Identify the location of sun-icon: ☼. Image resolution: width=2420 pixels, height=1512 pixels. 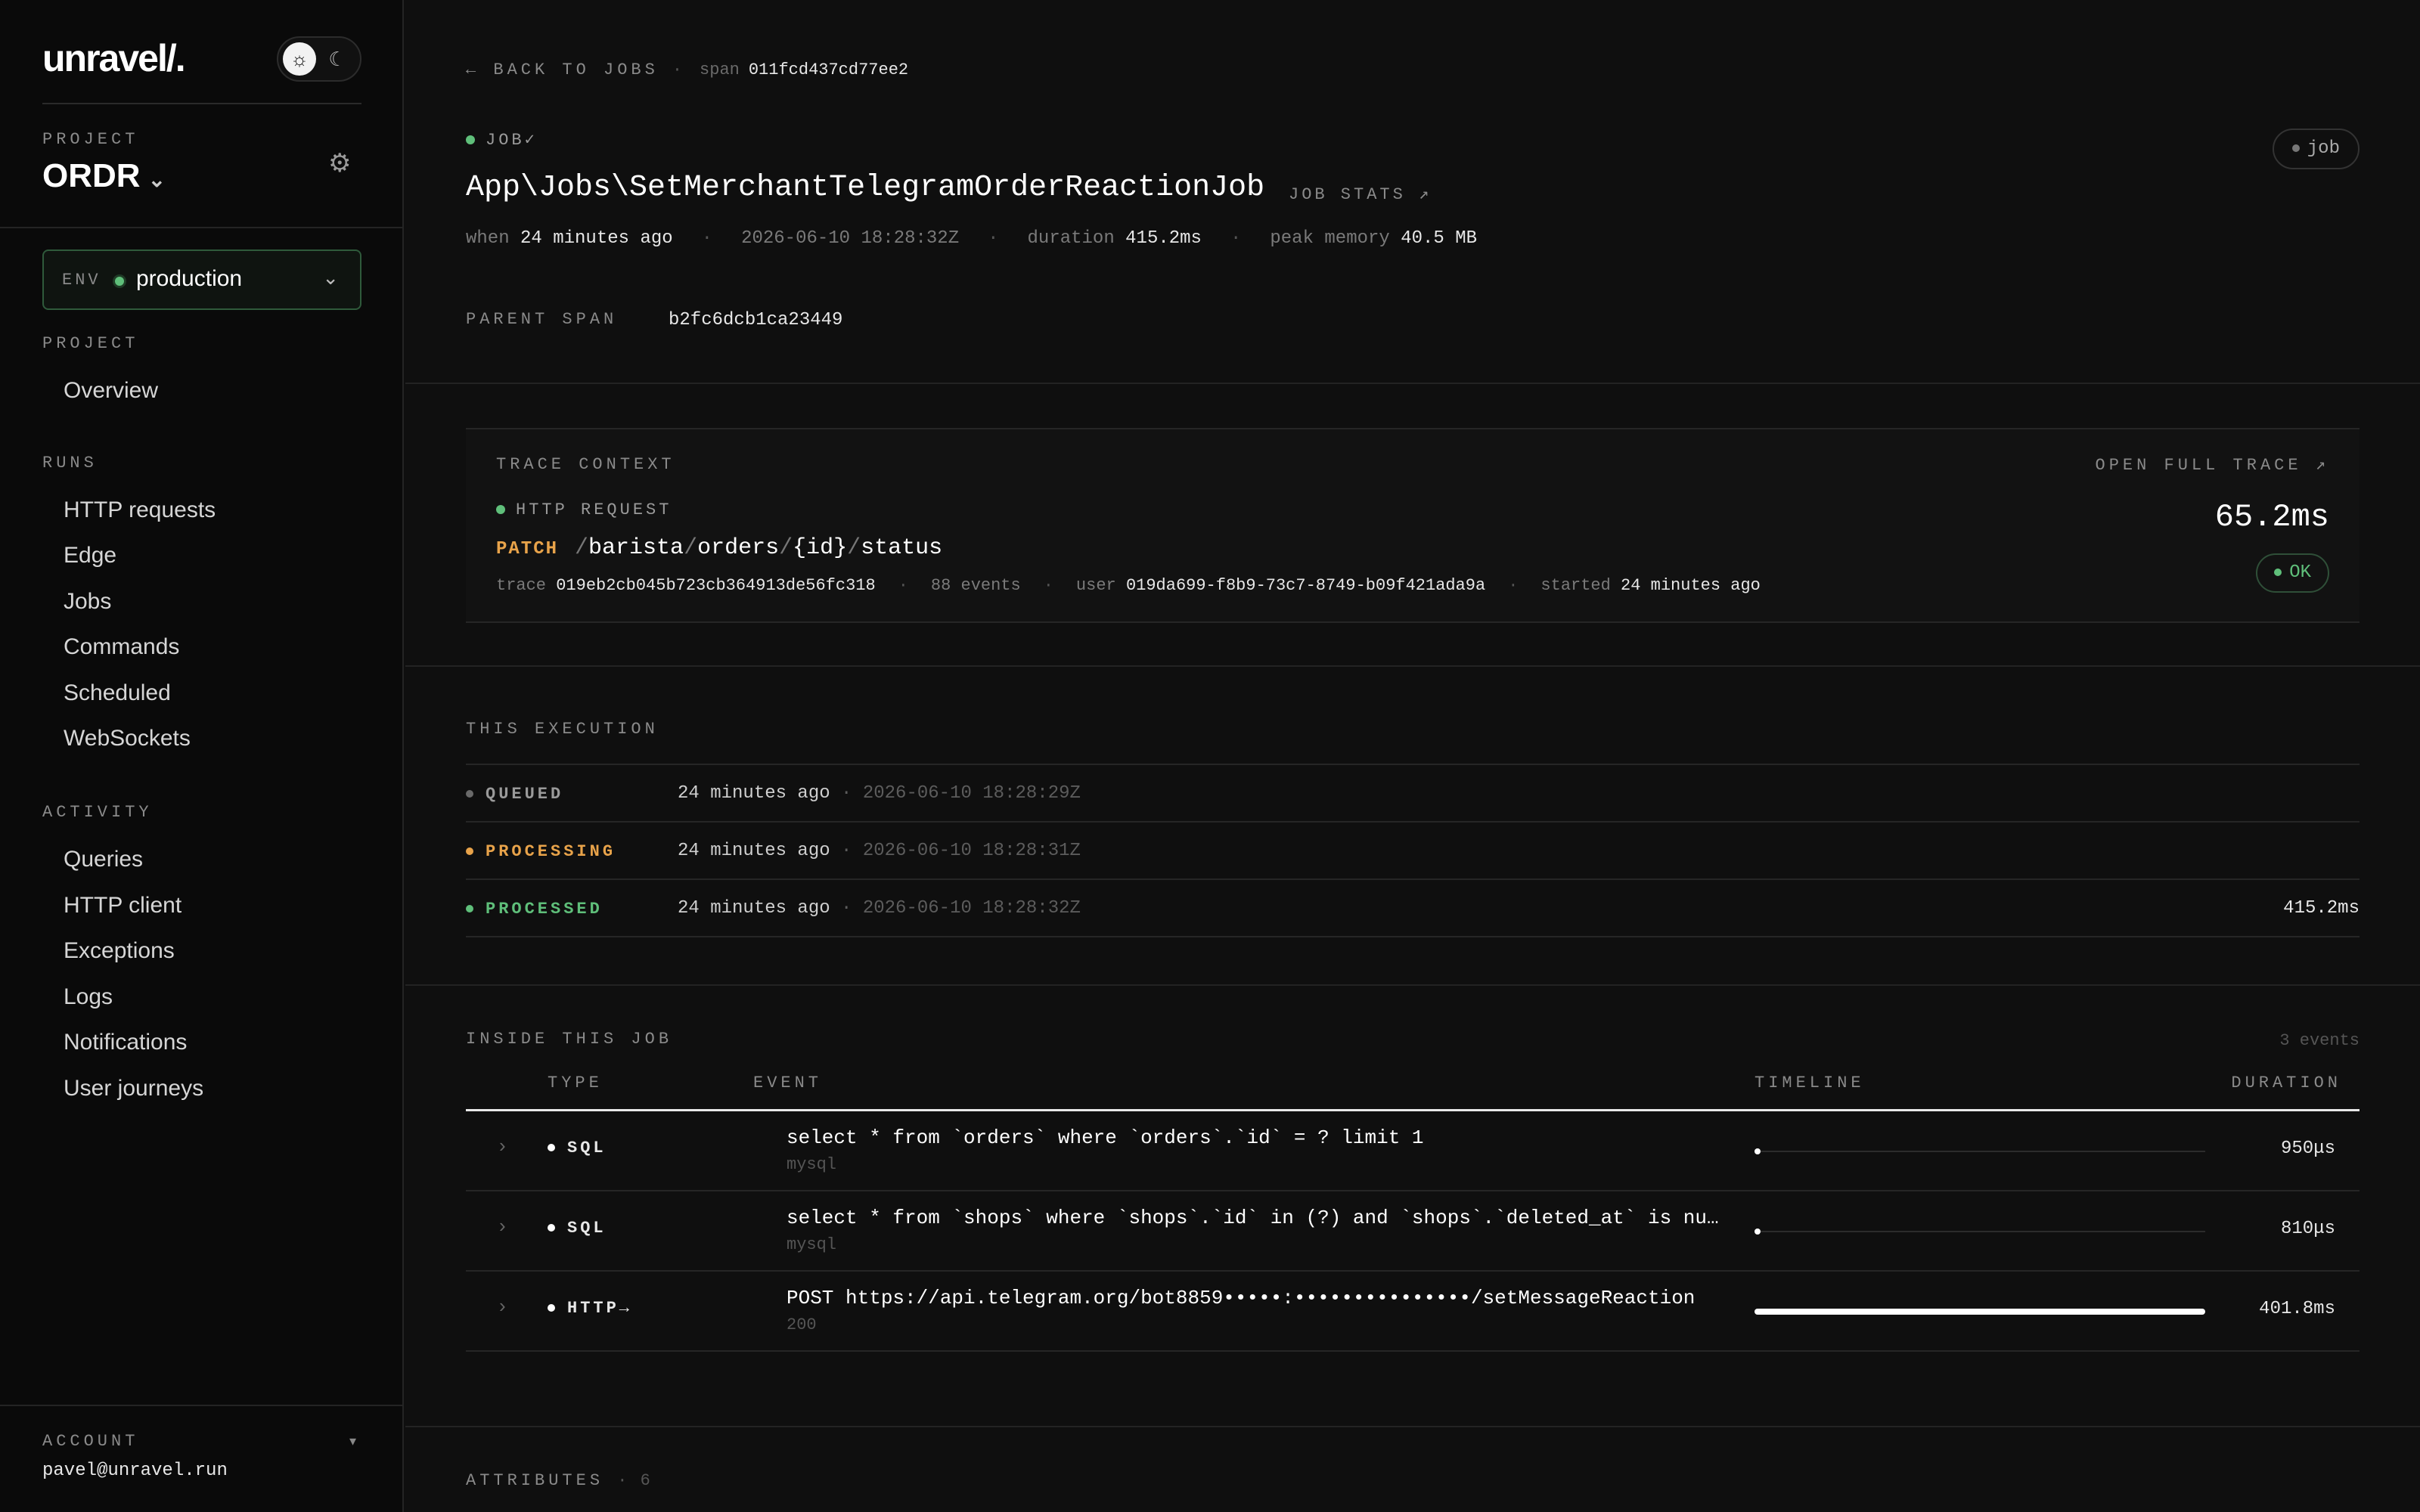
(299, 59).